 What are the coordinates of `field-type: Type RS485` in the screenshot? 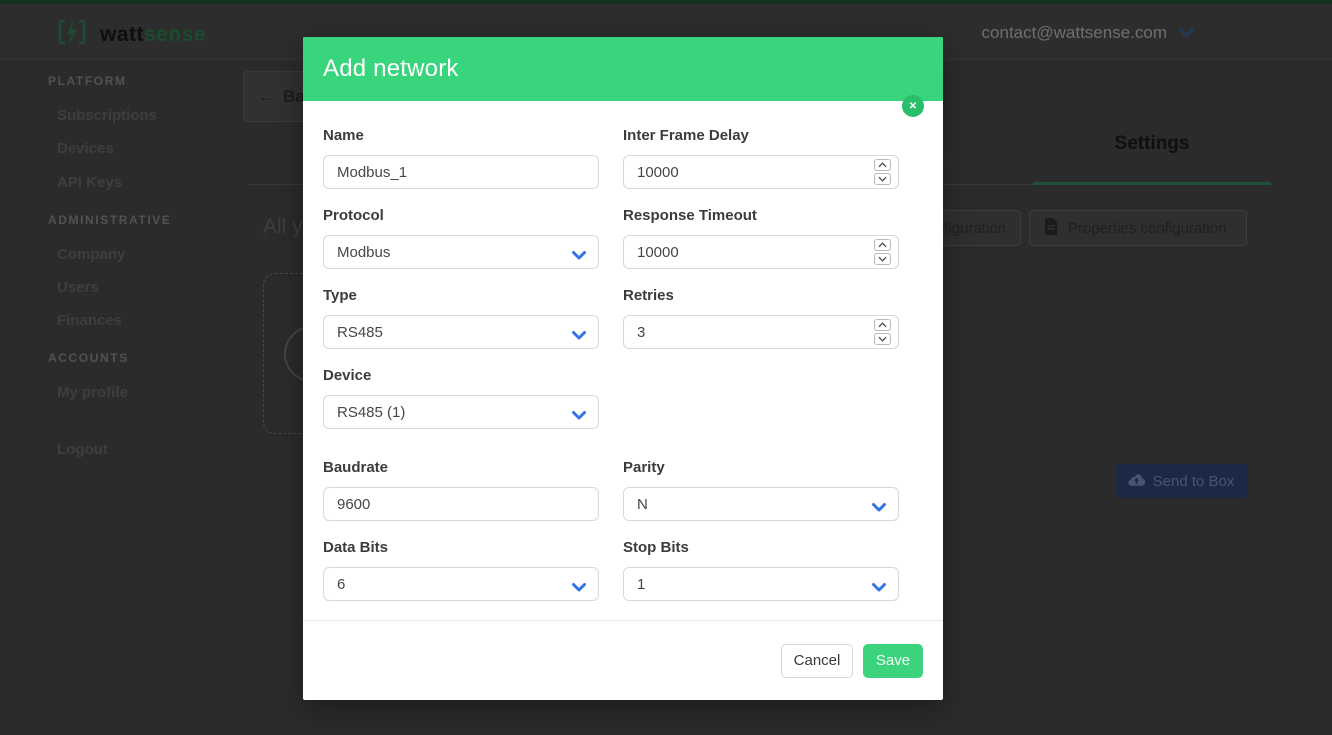 It's located at (461, 318).